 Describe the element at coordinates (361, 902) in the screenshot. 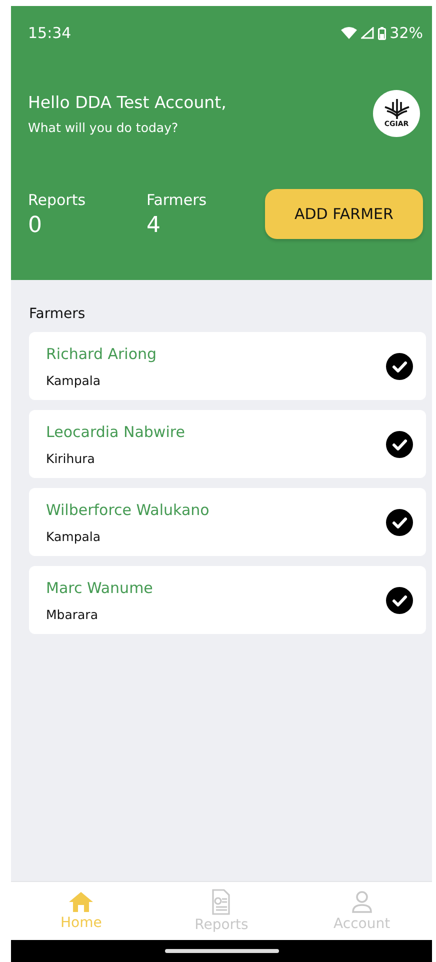

I see `person-icon` at that location.